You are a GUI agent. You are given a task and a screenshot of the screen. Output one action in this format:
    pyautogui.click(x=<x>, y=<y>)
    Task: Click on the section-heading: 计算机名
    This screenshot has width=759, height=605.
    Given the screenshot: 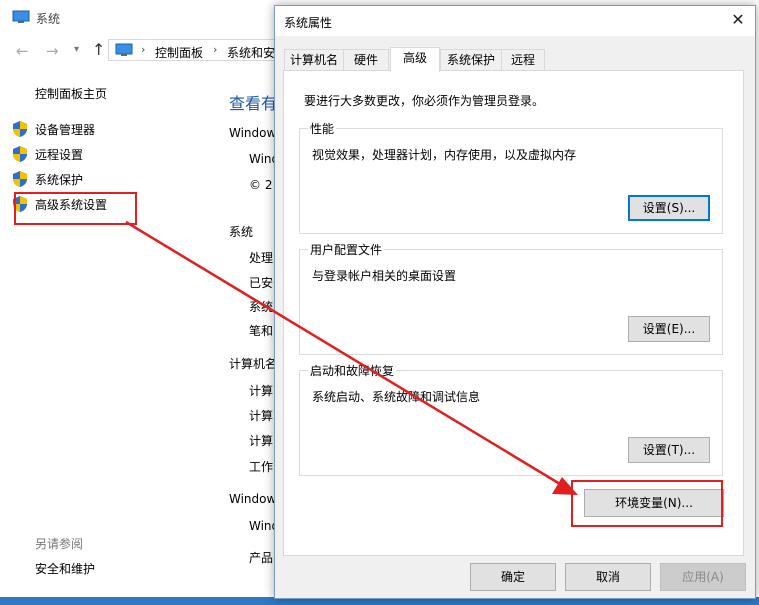 What is the action you would take?
    pyautogui.click(x=253, y=364)
    